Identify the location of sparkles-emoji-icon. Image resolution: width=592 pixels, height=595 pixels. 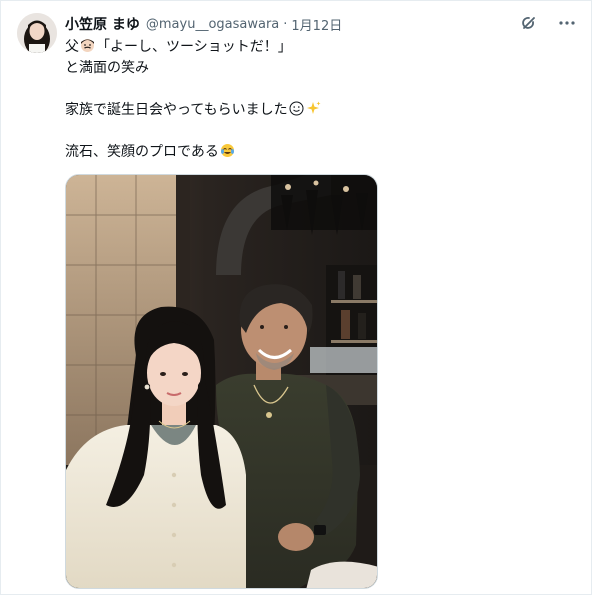
(313, 108).